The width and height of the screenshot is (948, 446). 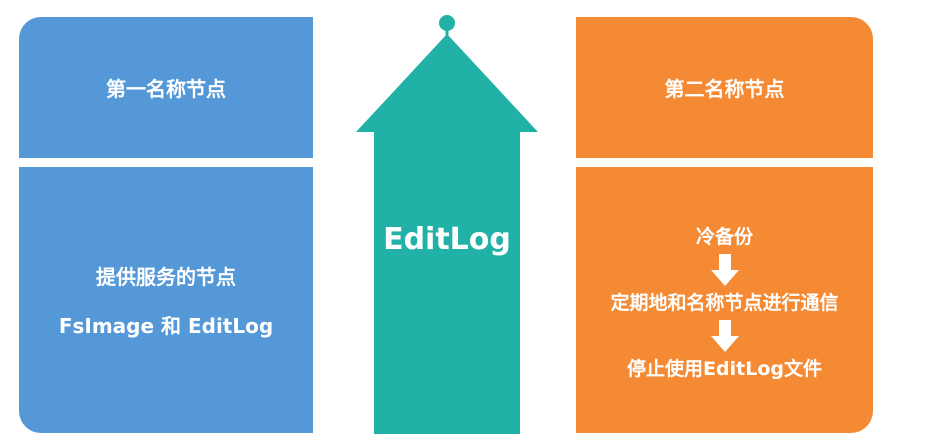 I want to click on primary-namenode-title: 第一名称节点, so click(x=166, y=89).